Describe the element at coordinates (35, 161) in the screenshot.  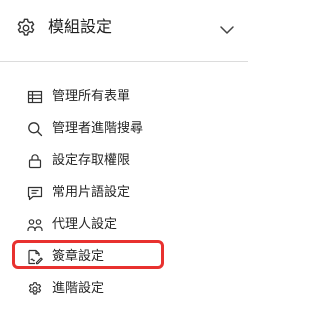
I see `lock-icon` at that location.